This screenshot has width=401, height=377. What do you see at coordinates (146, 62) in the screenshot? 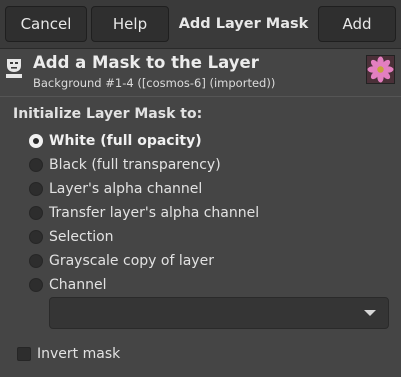
I see `main-title: Add a Mask to the Layer` at bounding box center [146, 62].